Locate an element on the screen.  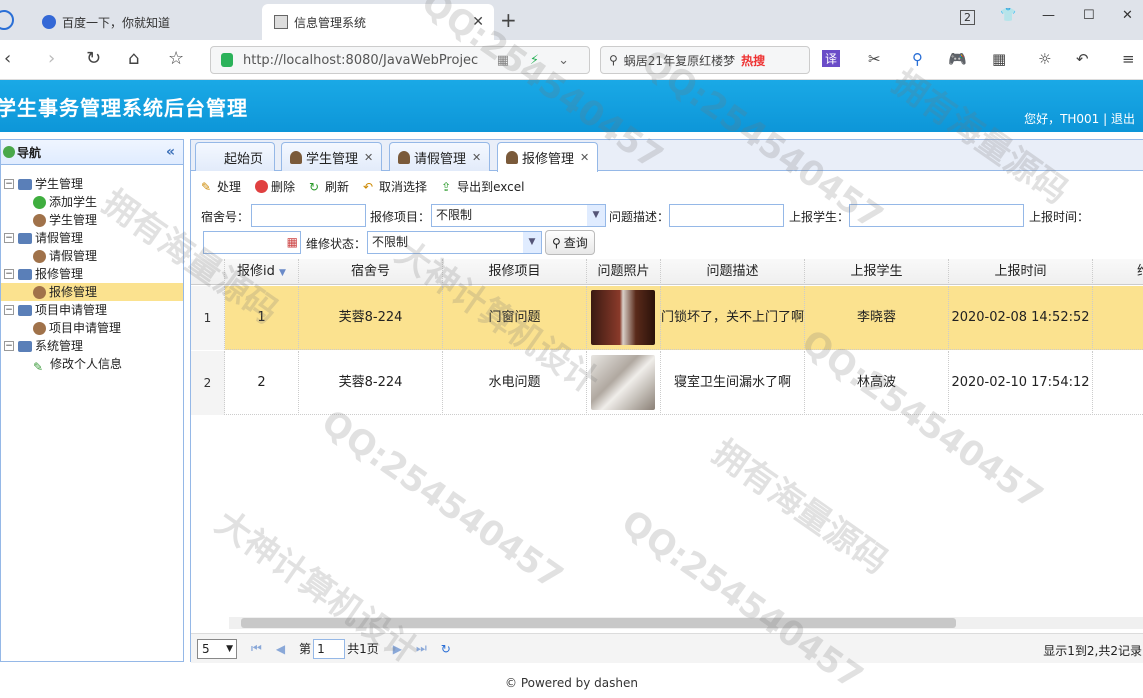
back-icon: ‹ is located at coordinates (7, 58).